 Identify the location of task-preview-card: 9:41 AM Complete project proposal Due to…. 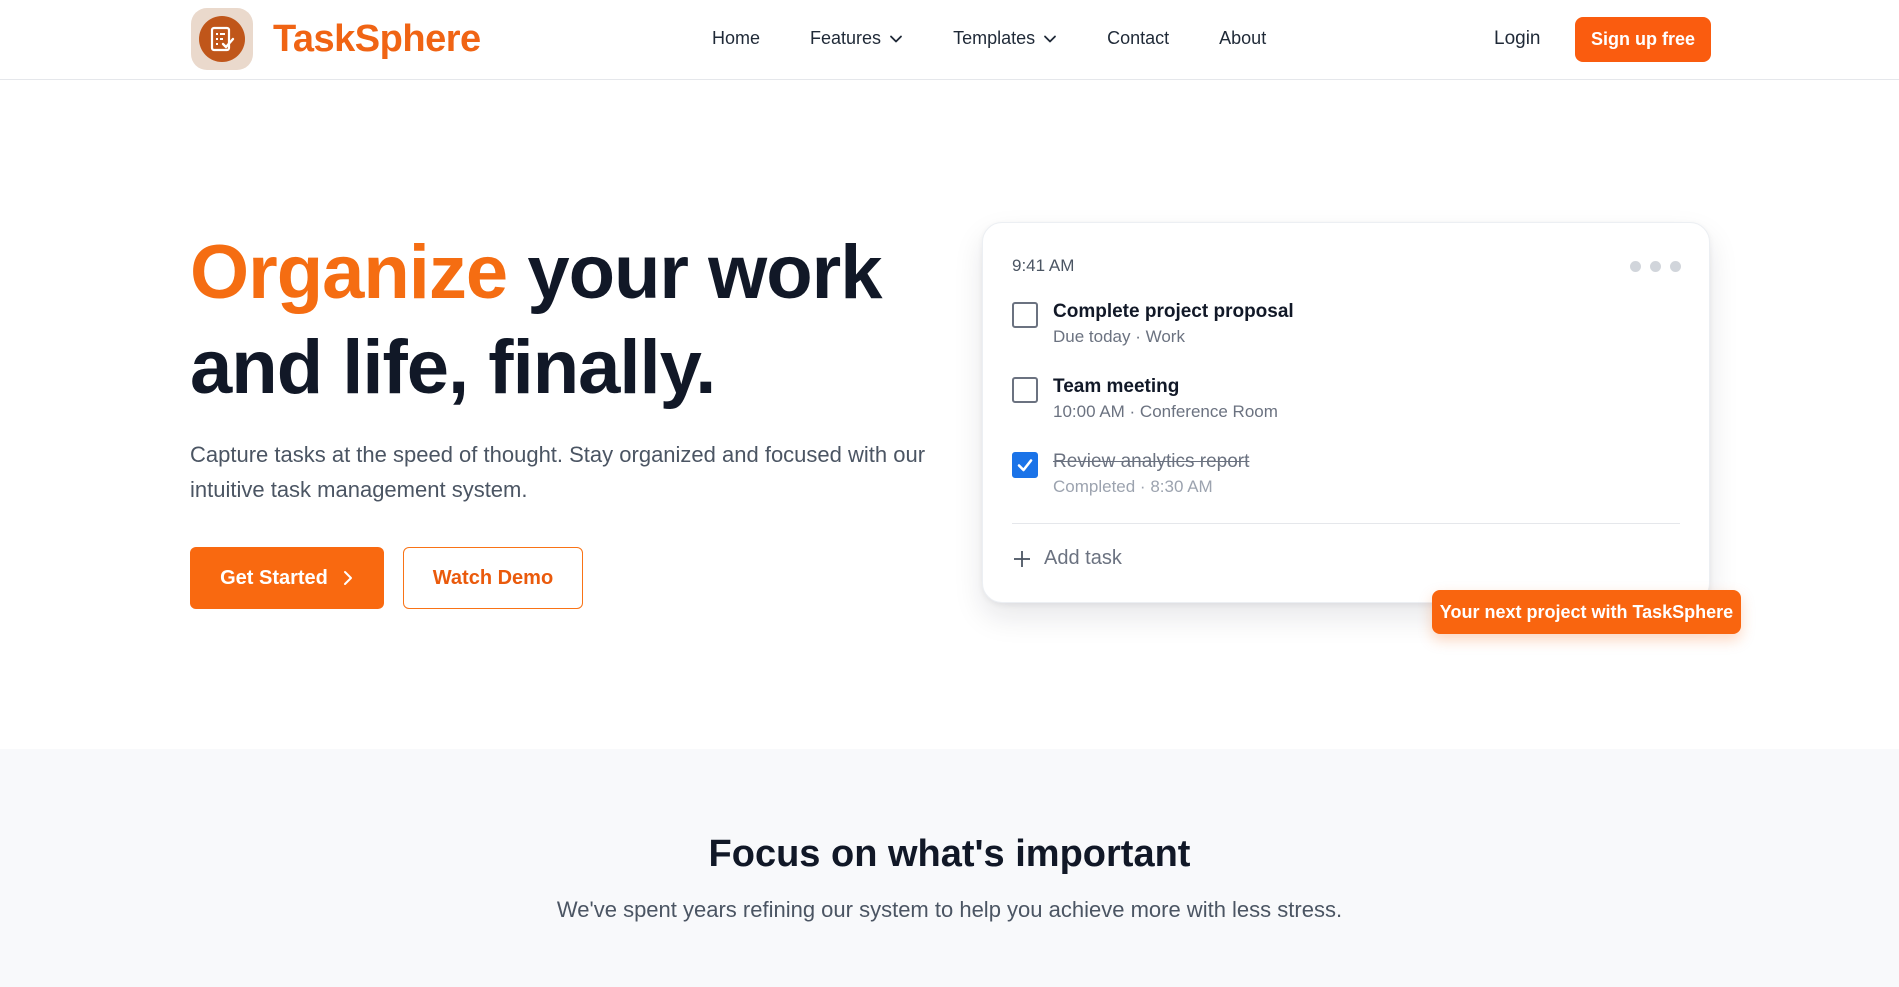
(1346, 412).